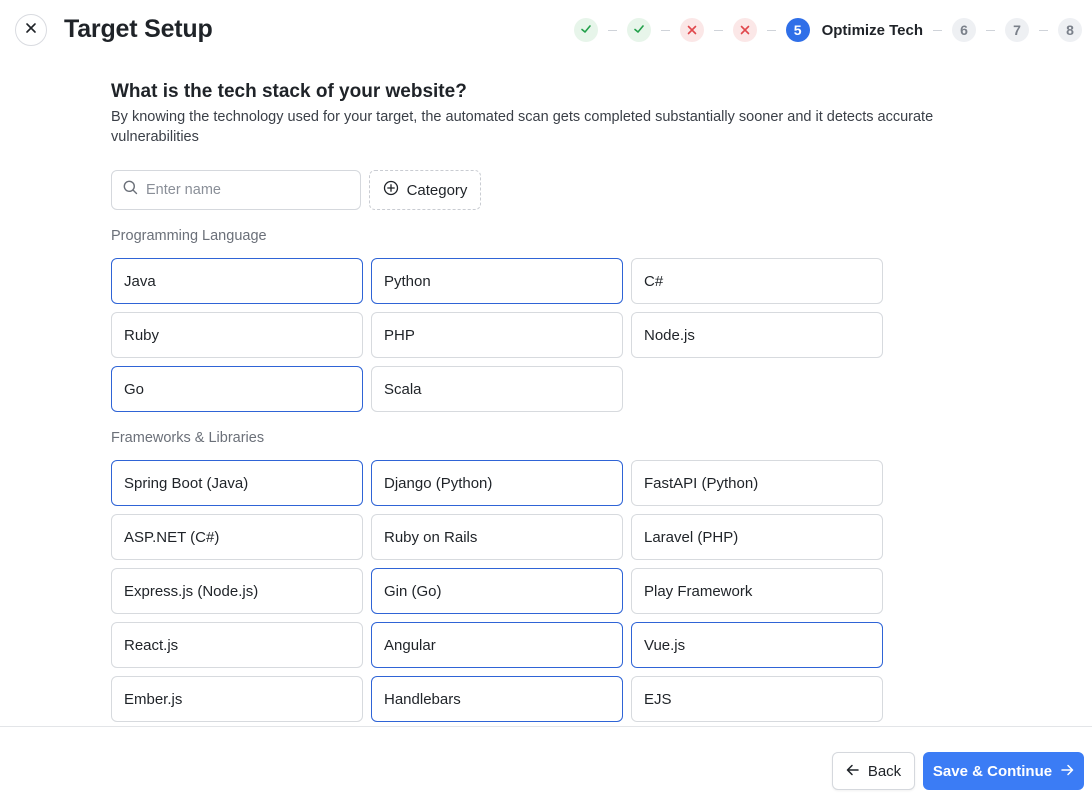  Describe the element at coordinates (797, 30) in the screenshot. I see `step-5-current: 5` at that location.